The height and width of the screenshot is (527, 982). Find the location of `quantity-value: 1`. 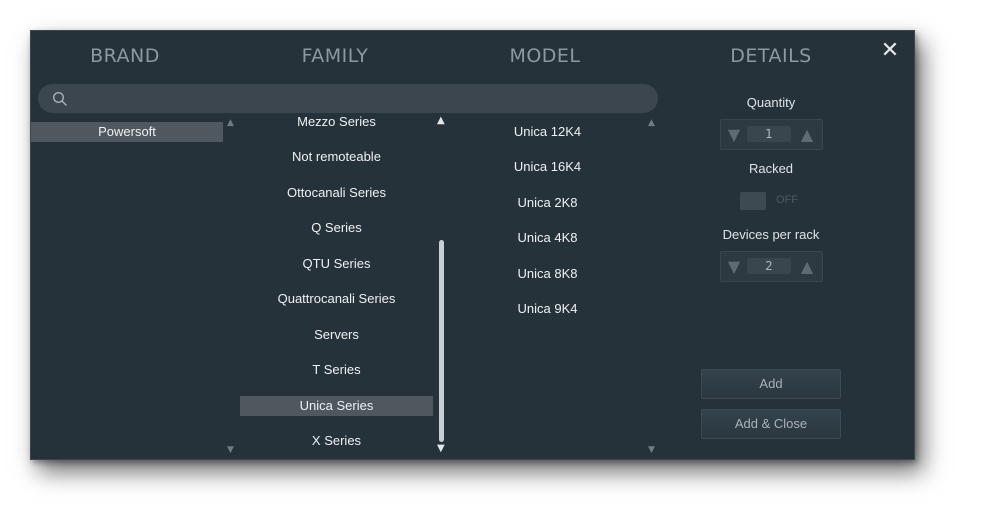

quantity-value: 1 is located at coordinates (769, 134).